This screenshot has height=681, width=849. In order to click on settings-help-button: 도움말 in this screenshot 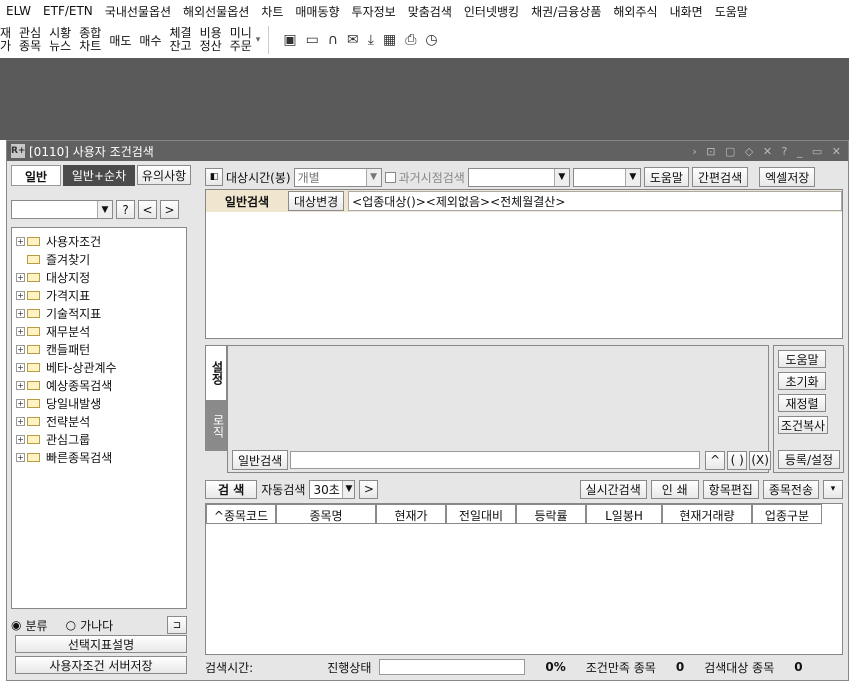, I will do `click(802, 359)`.